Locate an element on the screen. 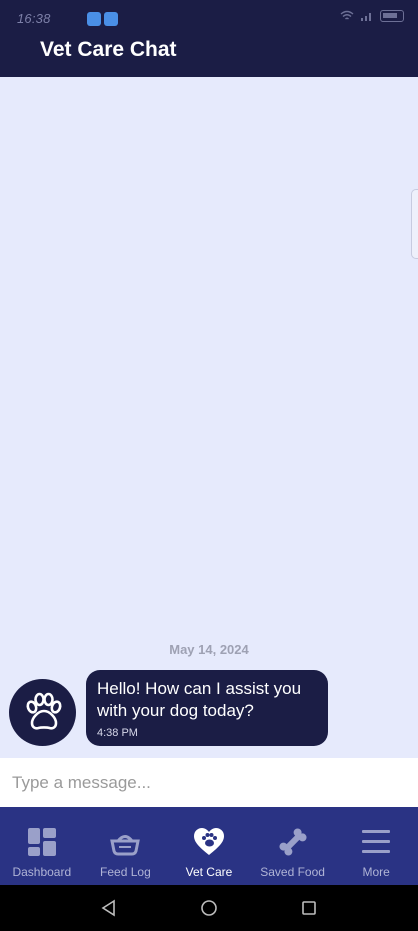 This screenshot has height=931, width=418. date-separator: May 14, 2024 is located at coordinates (209, 649).